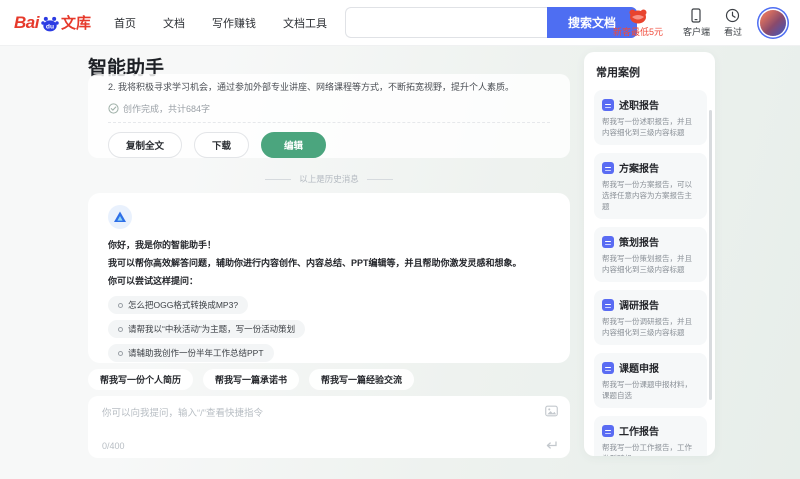  What do you see at coordinates (196, 353) in the screenshot?
I see `suggestion-text: 请辅助我创作一份半年工作总结PPT` at bounding box center [196, 353].